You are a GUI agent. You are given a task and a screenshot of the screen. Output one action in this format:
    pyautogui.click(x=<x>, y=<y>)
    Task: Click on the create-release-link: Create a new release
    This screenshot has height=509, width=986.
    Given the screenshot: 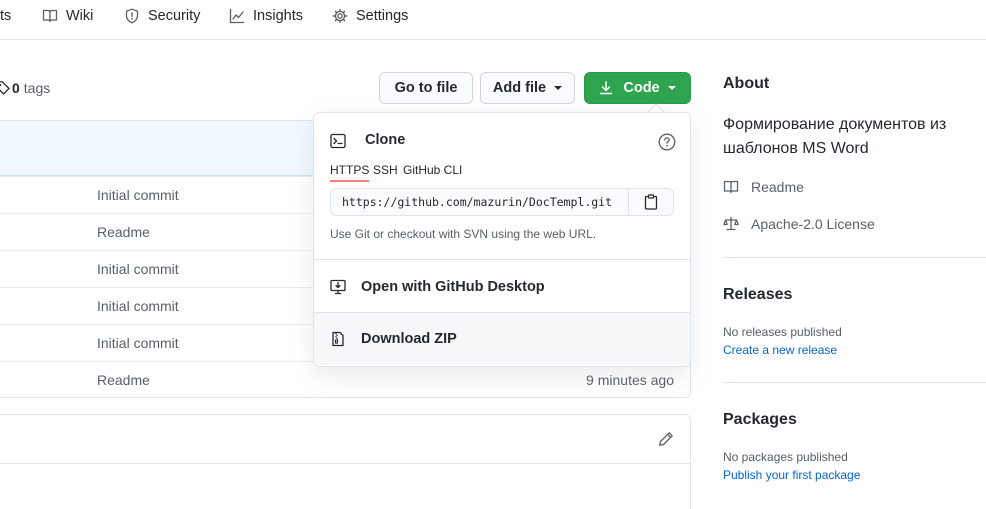 What is the action you would take?
    pyautogui.click(x=780, y=350)
    